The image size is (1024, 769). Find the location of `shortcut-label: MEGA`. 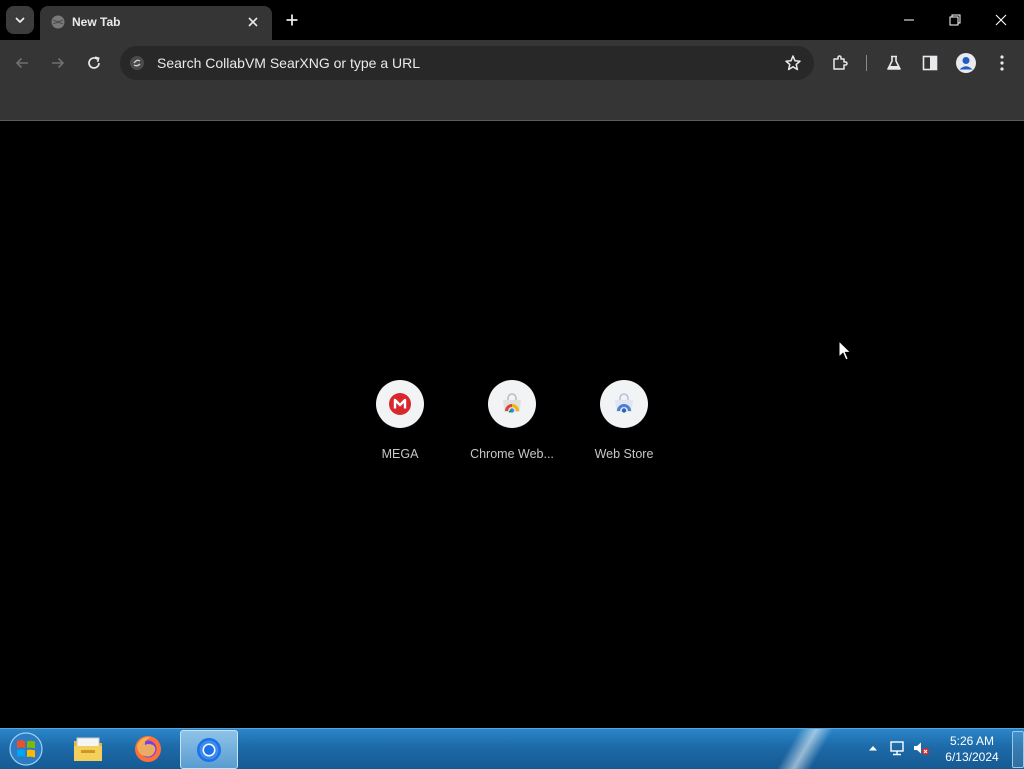

shortcut-label: MEGA is located at coordinates (400, 454).